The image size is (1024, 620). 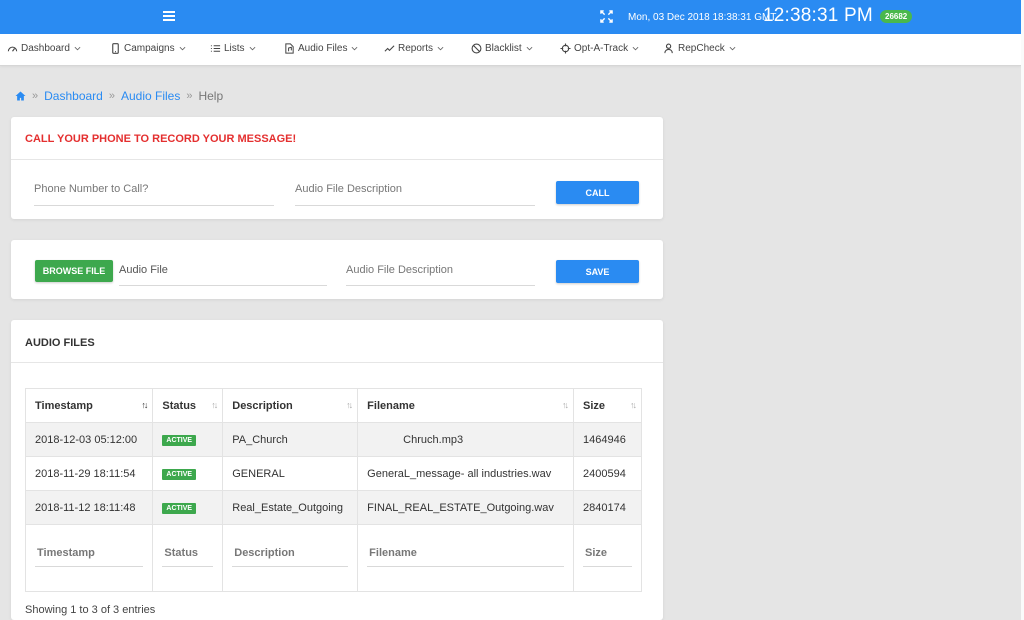 What do you see at coordinates (607, 405) in the screenshot?
I see `column-header-size: Size ↑↓` at bounding box center [607, 405].